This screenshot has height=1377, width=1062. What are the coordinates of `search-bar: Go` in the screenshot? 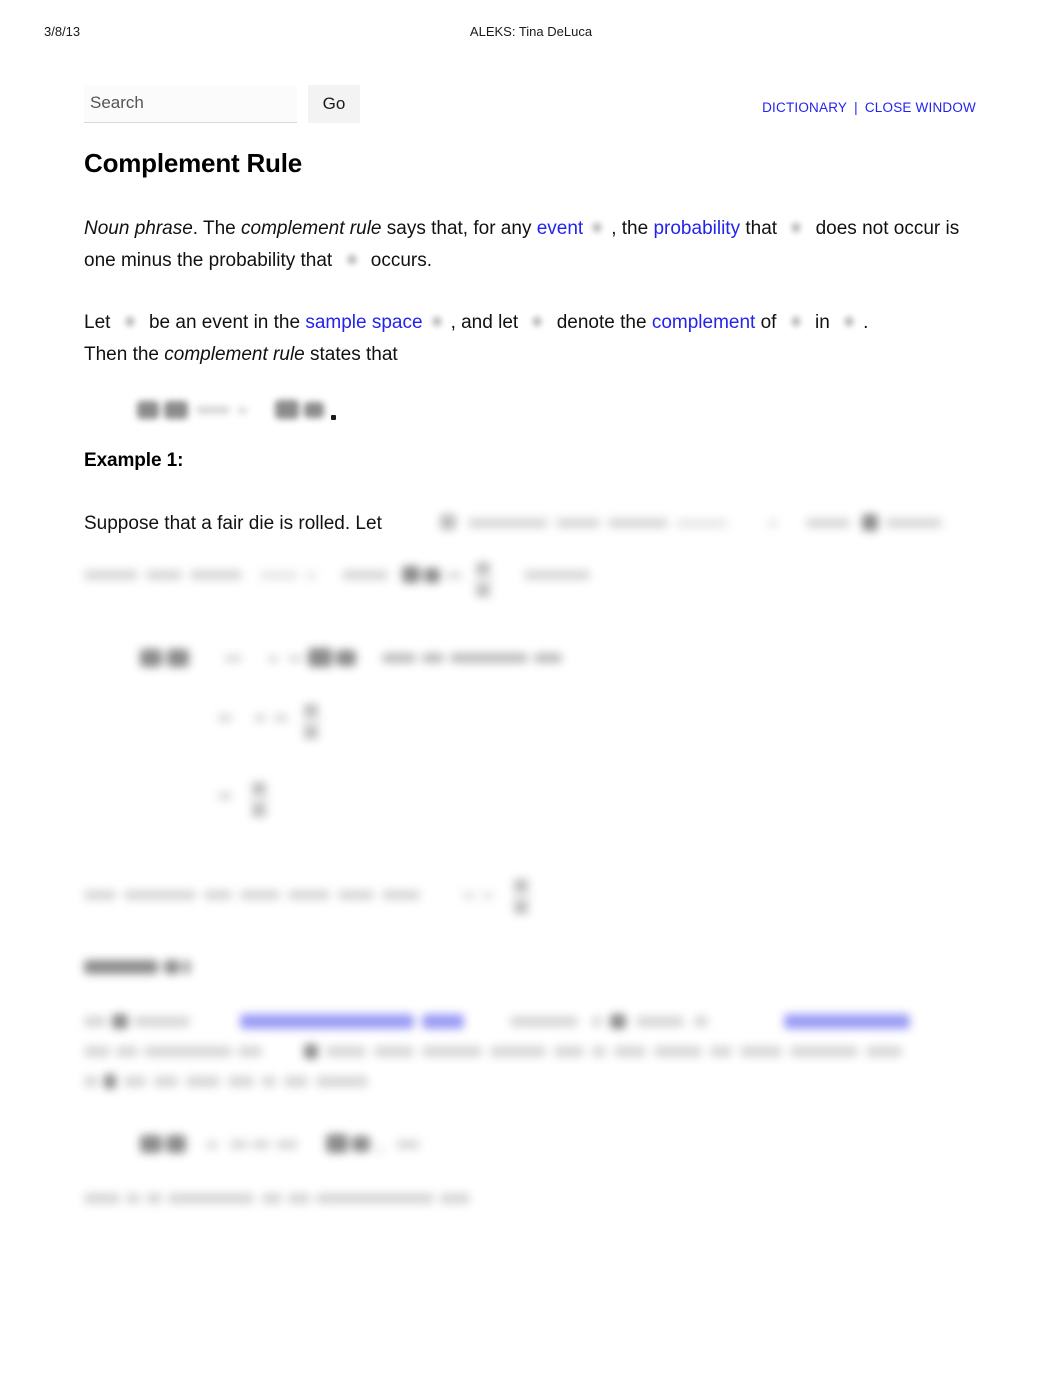 It's located at (224, 105).